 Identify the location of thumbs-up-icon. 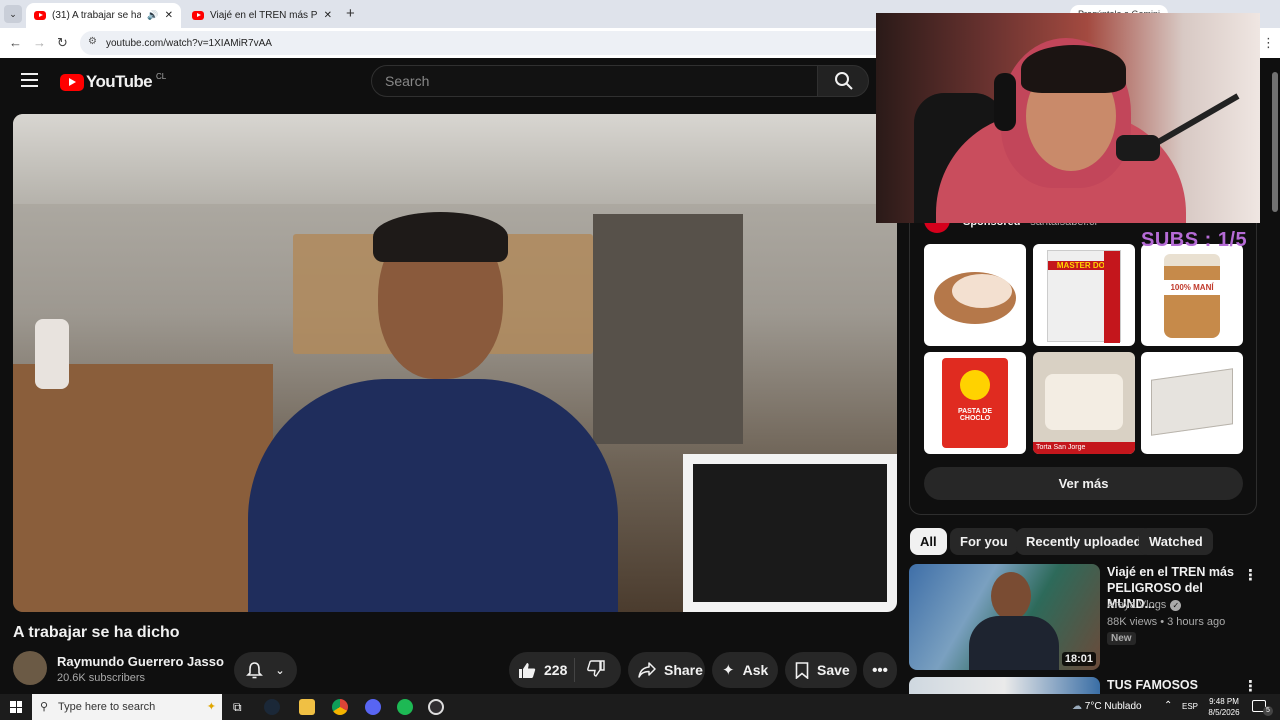
(527, 670).